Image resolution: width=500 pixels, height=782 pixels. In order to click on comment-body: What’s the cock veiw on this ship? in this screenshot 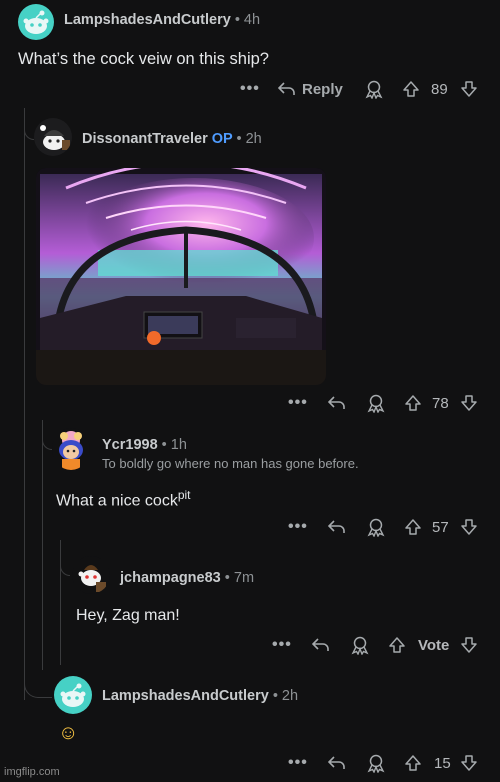, I will do `click(143, 59)`.